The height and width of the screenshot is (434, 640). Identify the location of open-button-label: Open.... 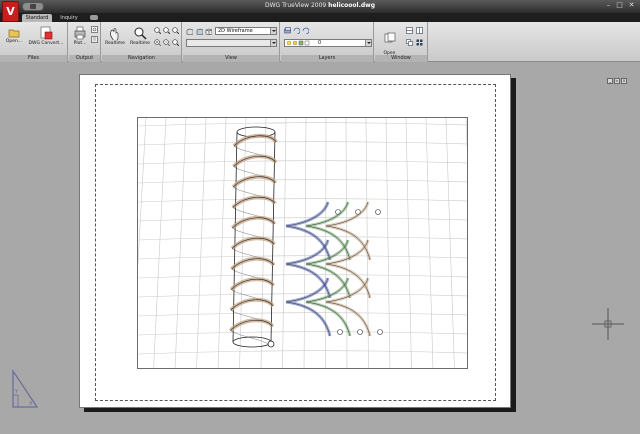
(14, 41).